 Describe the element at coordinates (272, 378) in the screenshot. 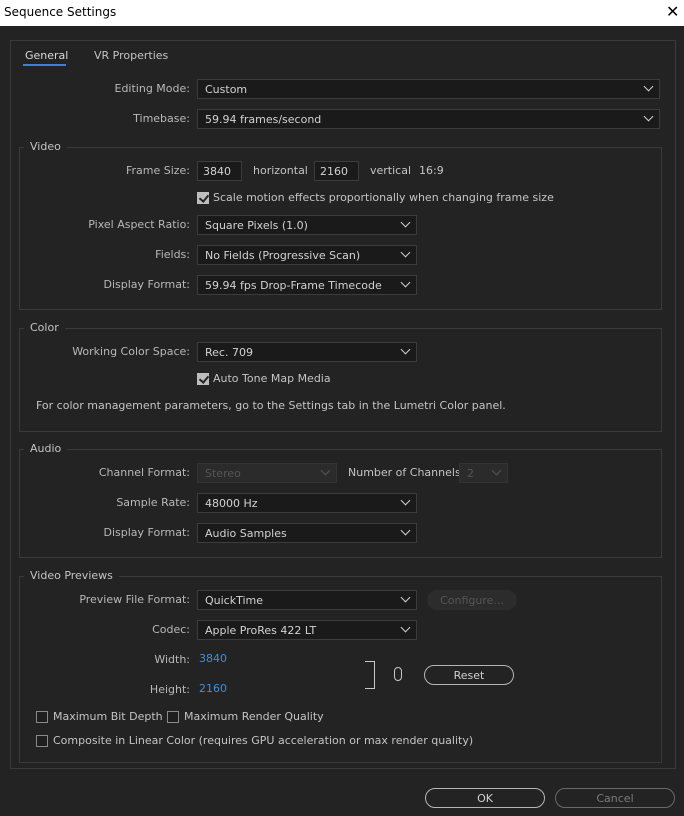

I see `auto-tone-map-label: Auto Tone Map Media` at that location.